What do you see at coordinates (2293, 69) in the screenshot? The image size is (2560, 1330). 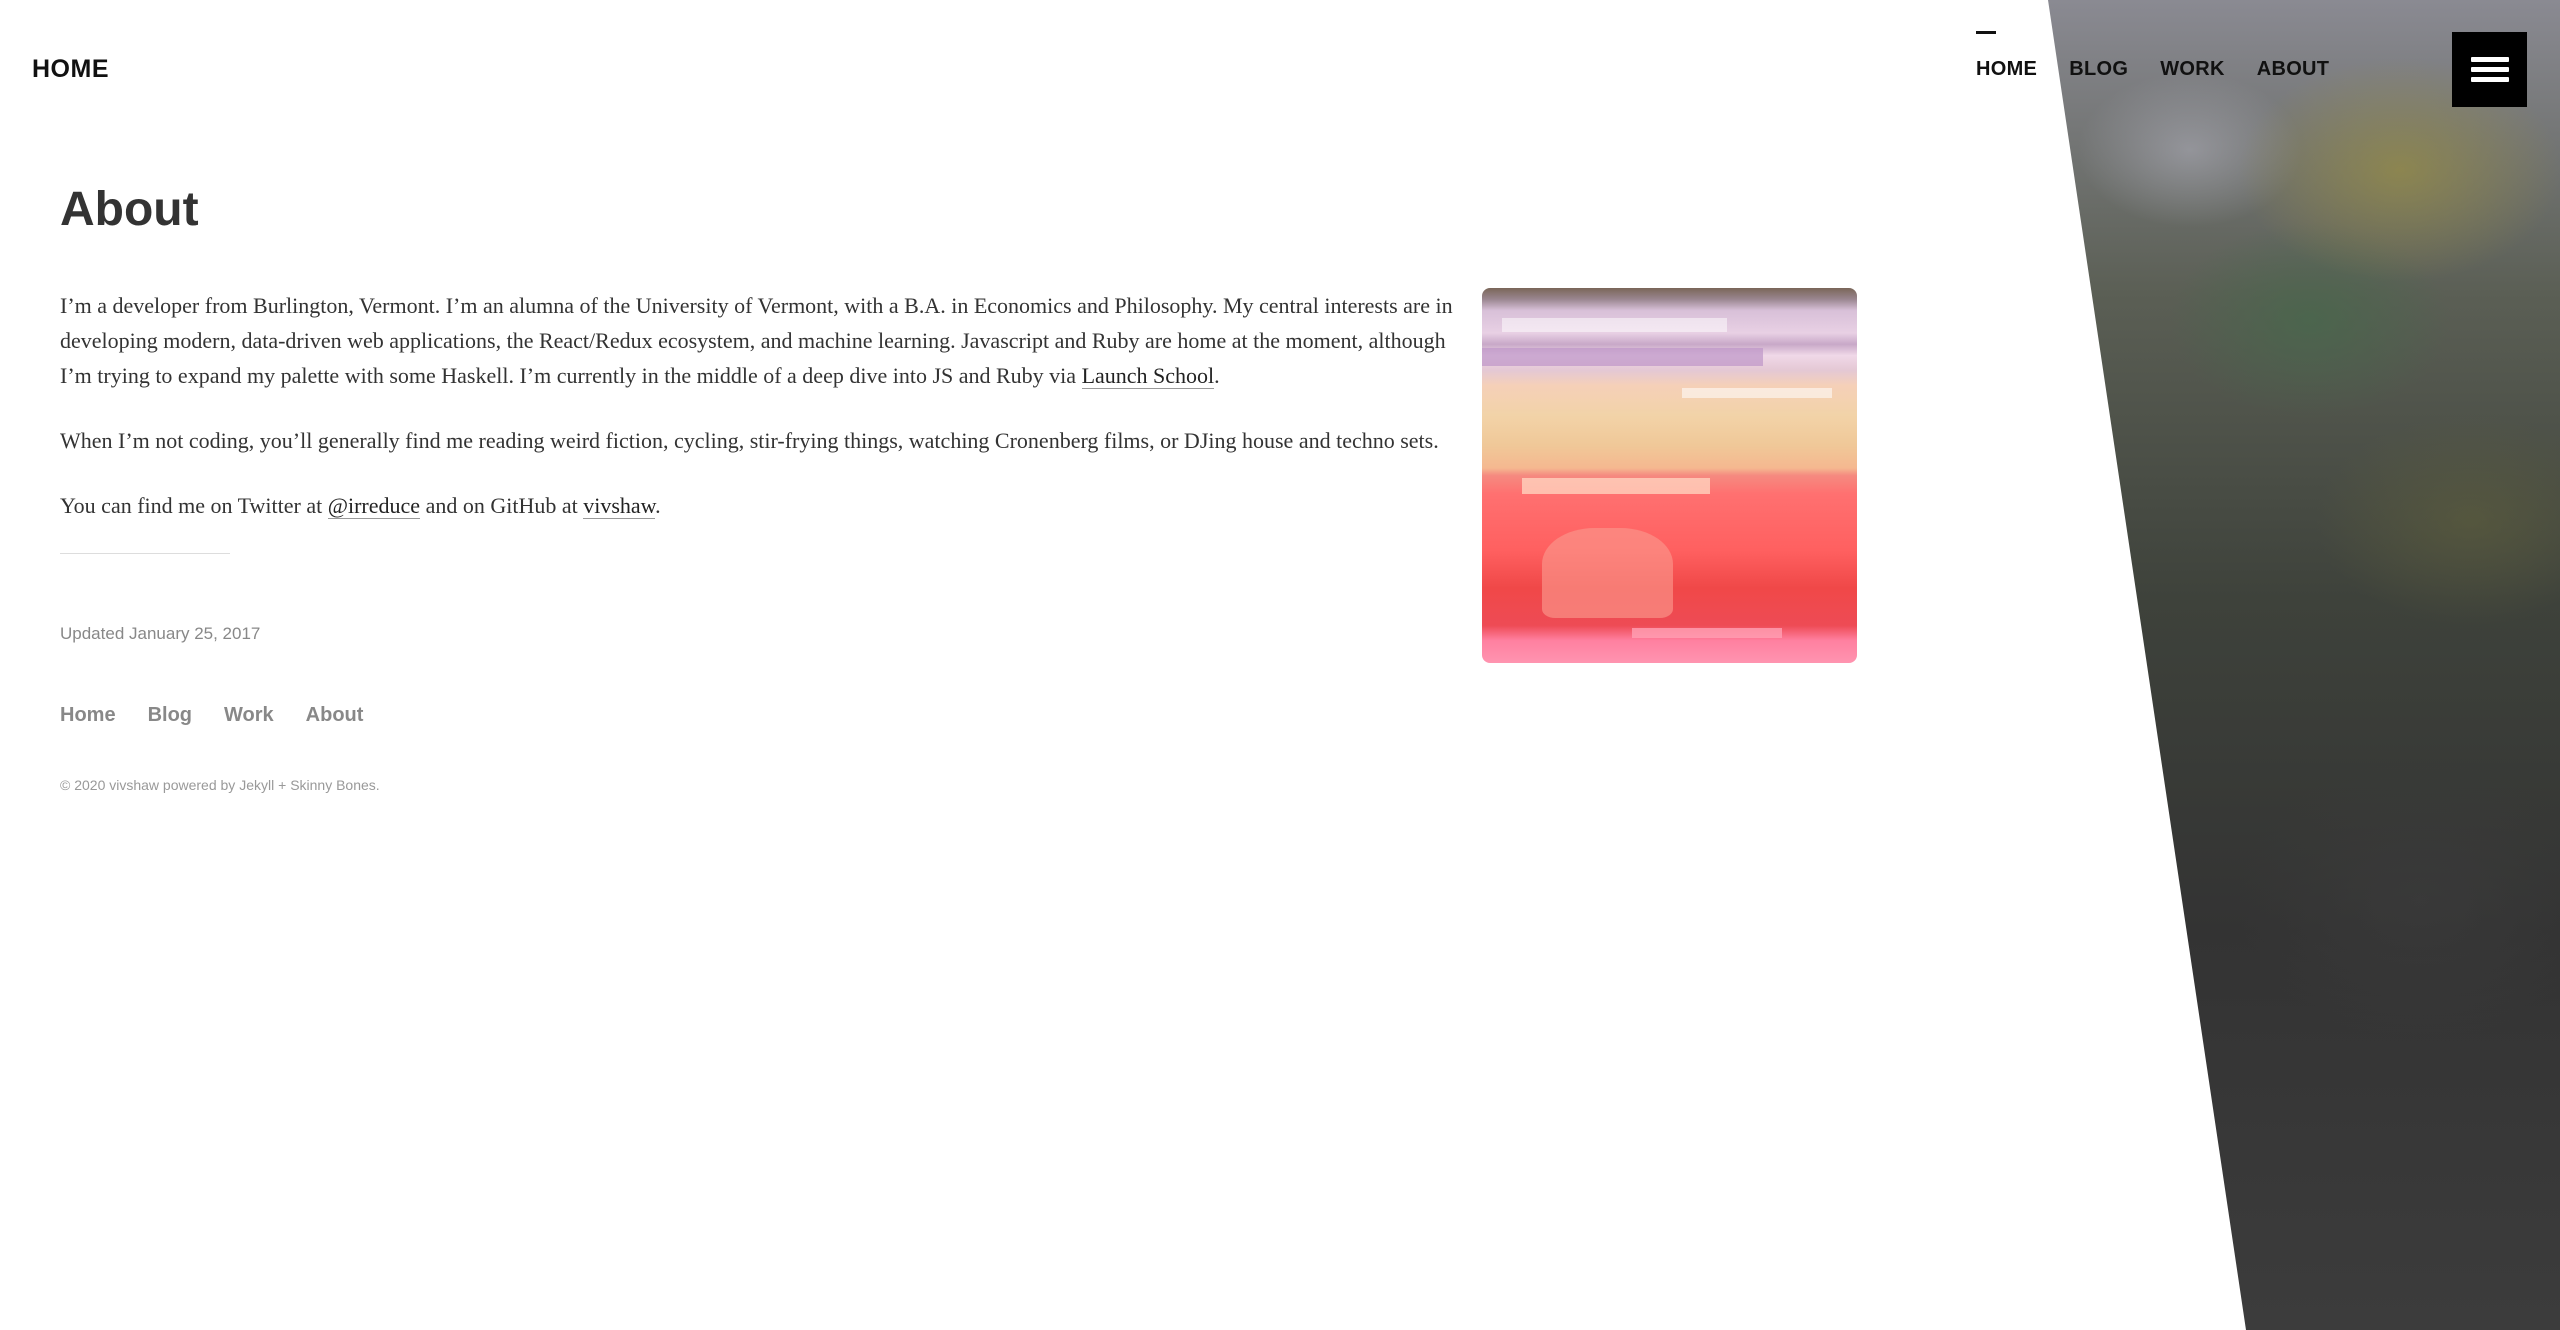 I see `nav-about-link: ABOUT` at bounding box center [2293, 69].